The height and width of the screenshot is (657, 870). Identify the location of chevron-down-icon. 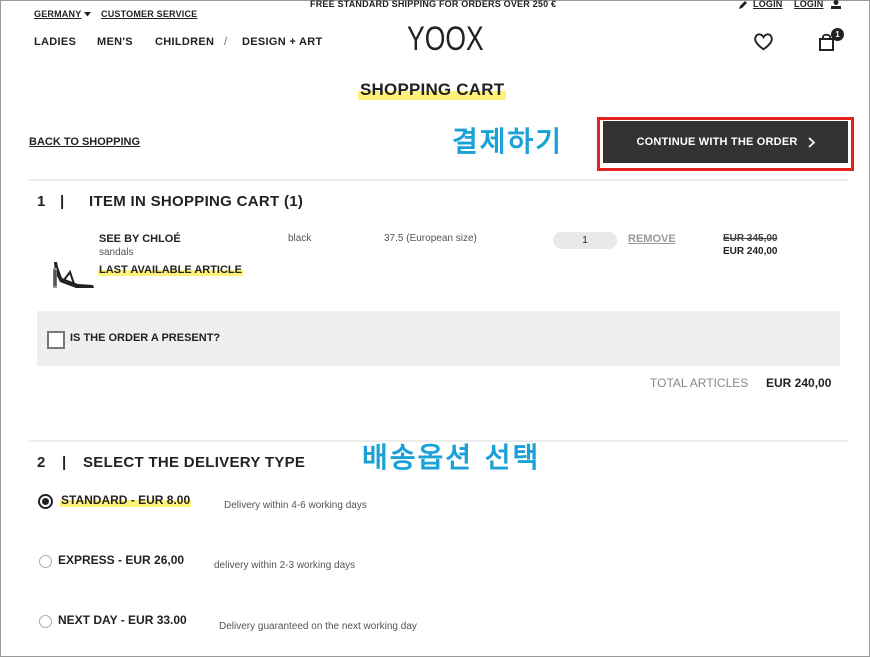
(87, 14).